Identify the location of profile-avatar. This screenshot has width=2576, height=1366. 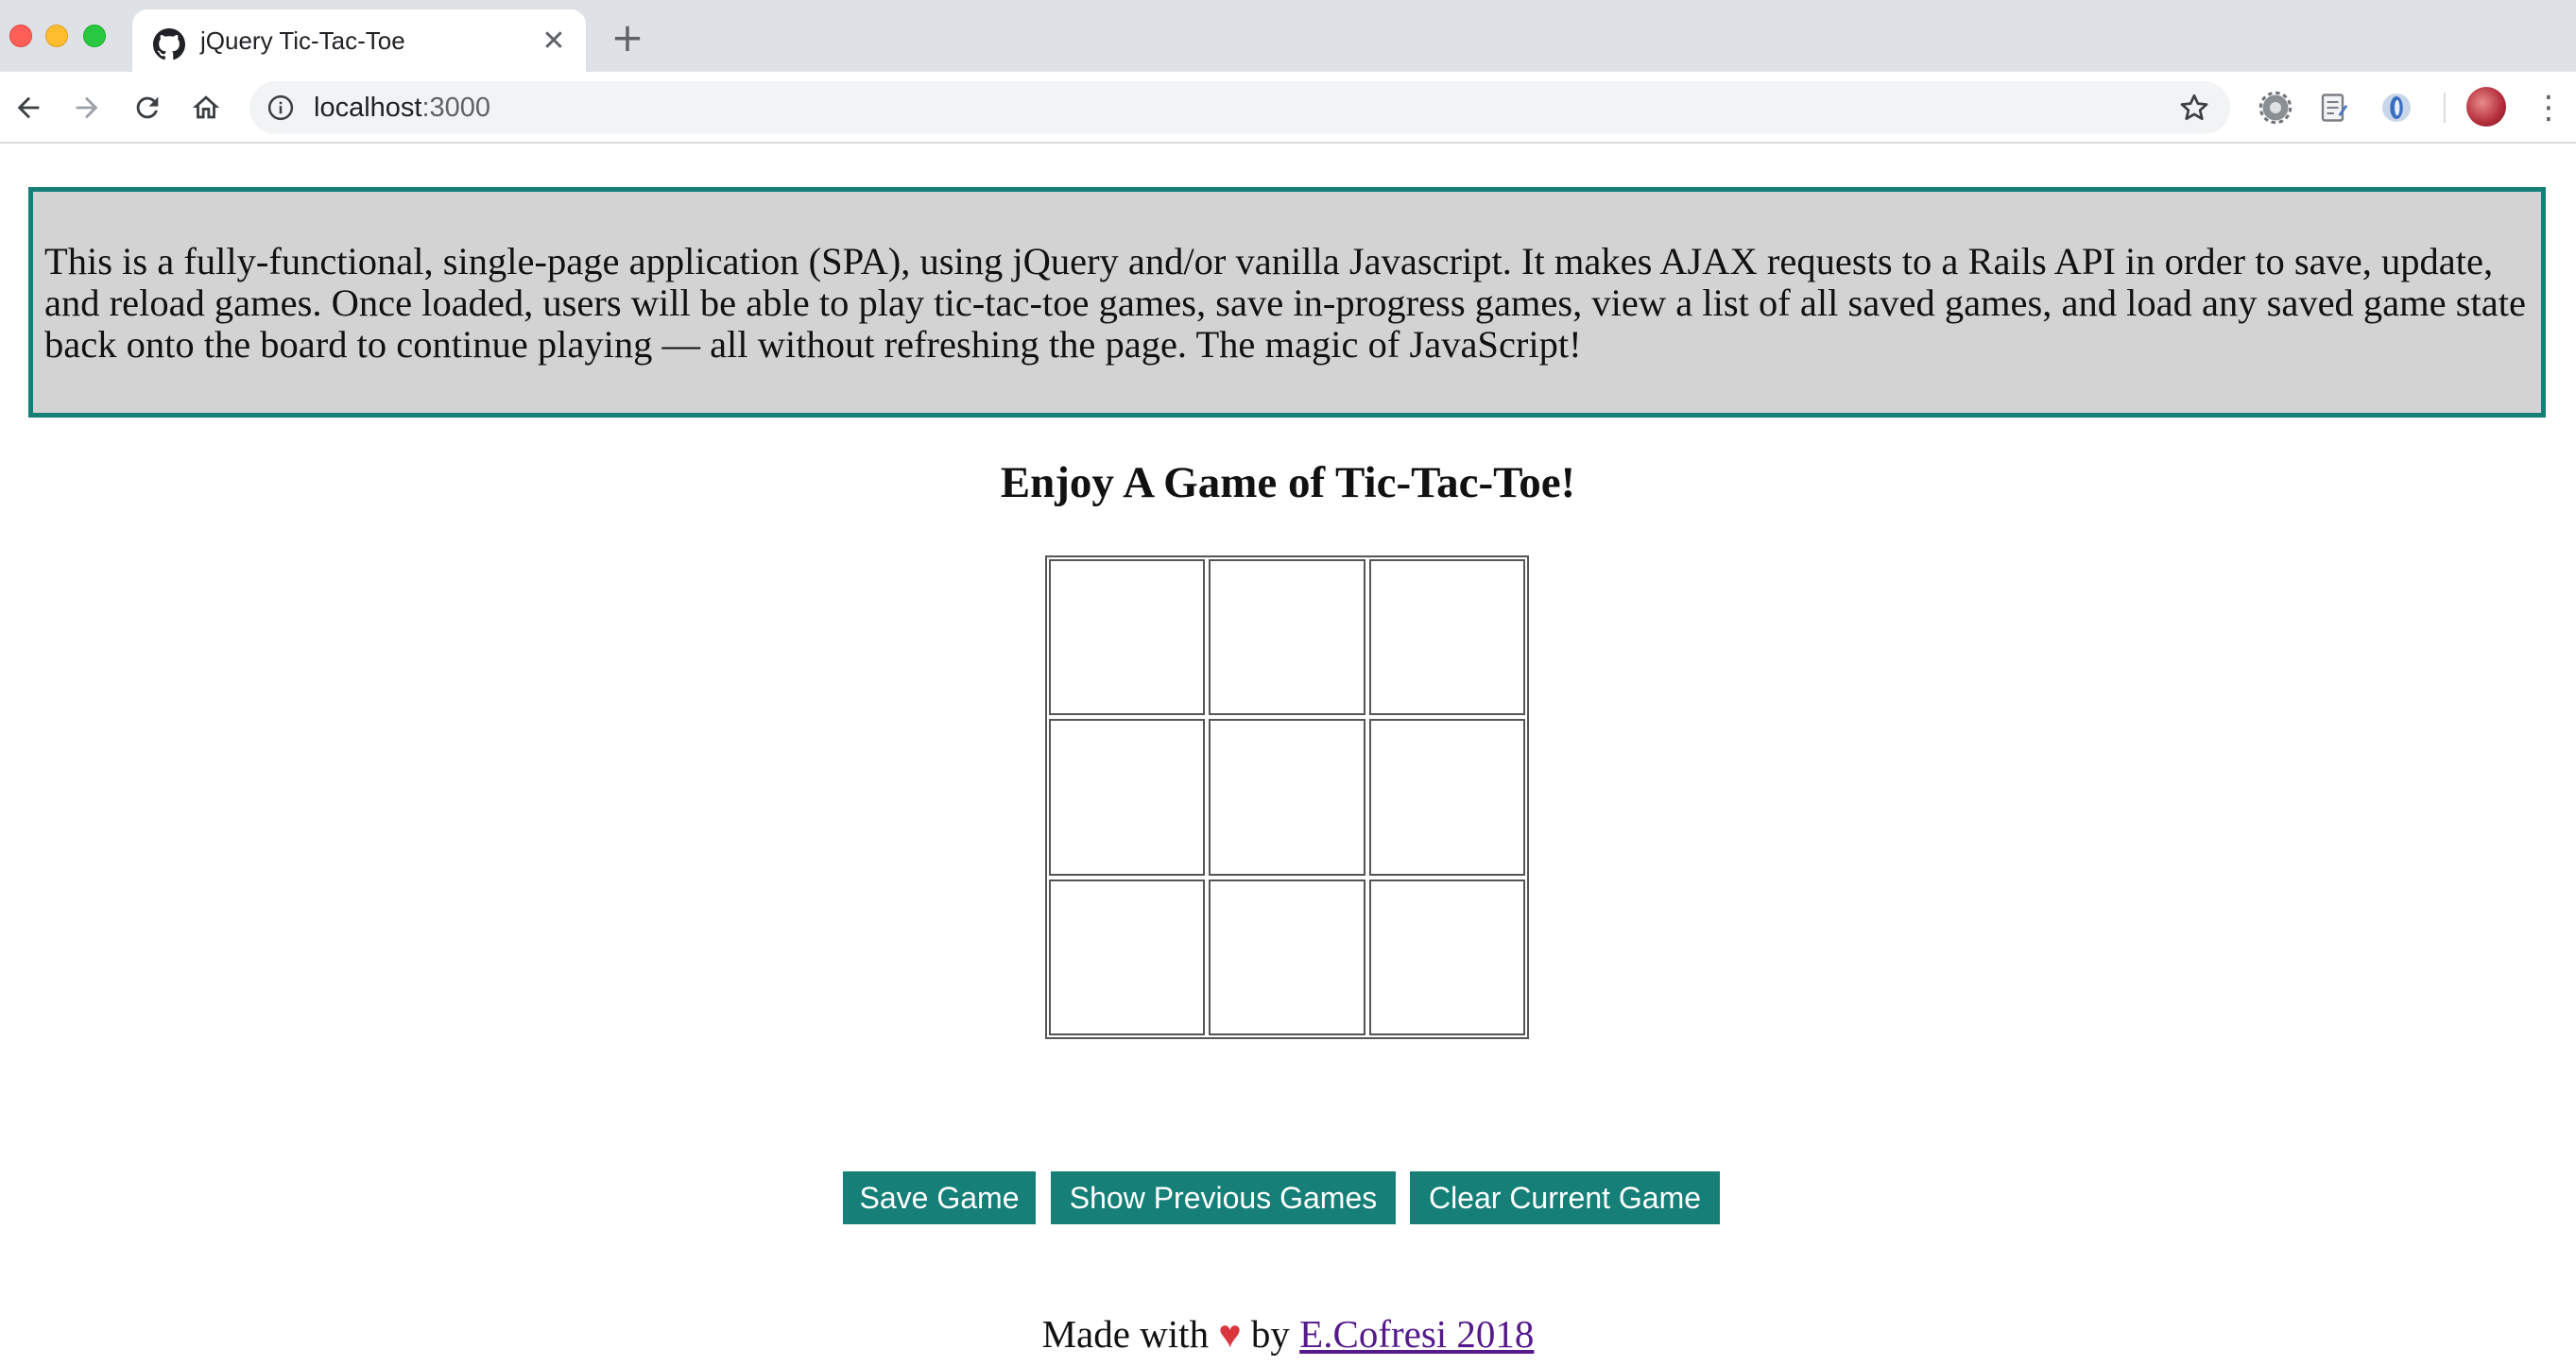
(2486, 107).